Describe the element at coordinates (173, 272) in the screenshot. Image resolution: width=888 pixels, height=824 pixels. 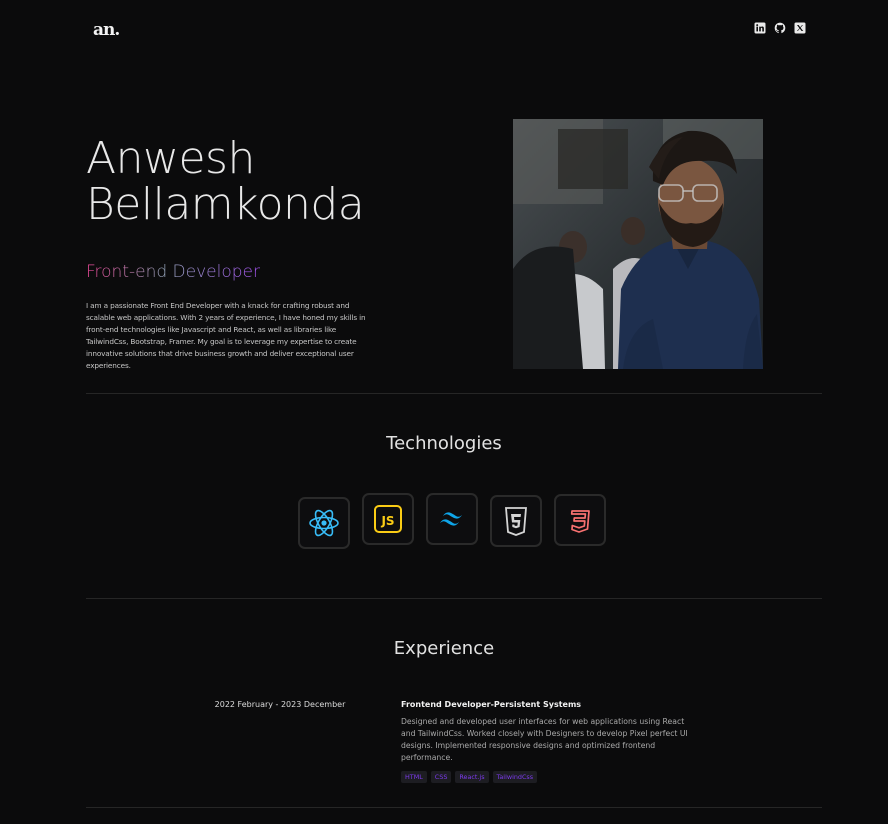
I see `role-title: Front-end Developer` at that location.